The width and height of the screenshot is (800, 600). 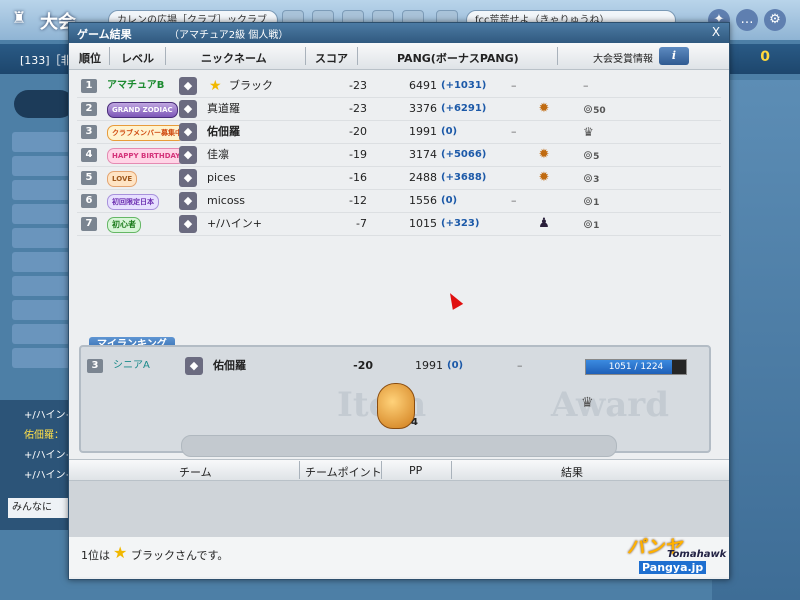 I want to click on bonus-pang: (0), so click(x=449, y=200).